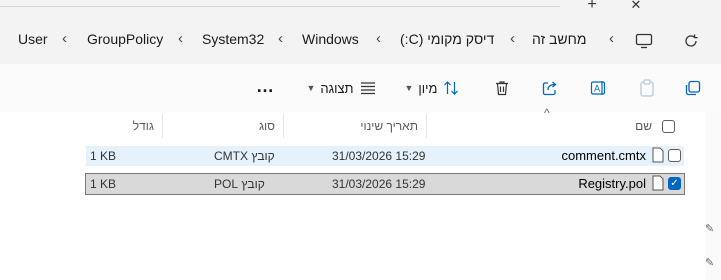 This screenshot has width=721, height=280. What do you see at coordinates (647, 88) in the screenshot?
I see `copy-icon` at bounding box center [647, 88].